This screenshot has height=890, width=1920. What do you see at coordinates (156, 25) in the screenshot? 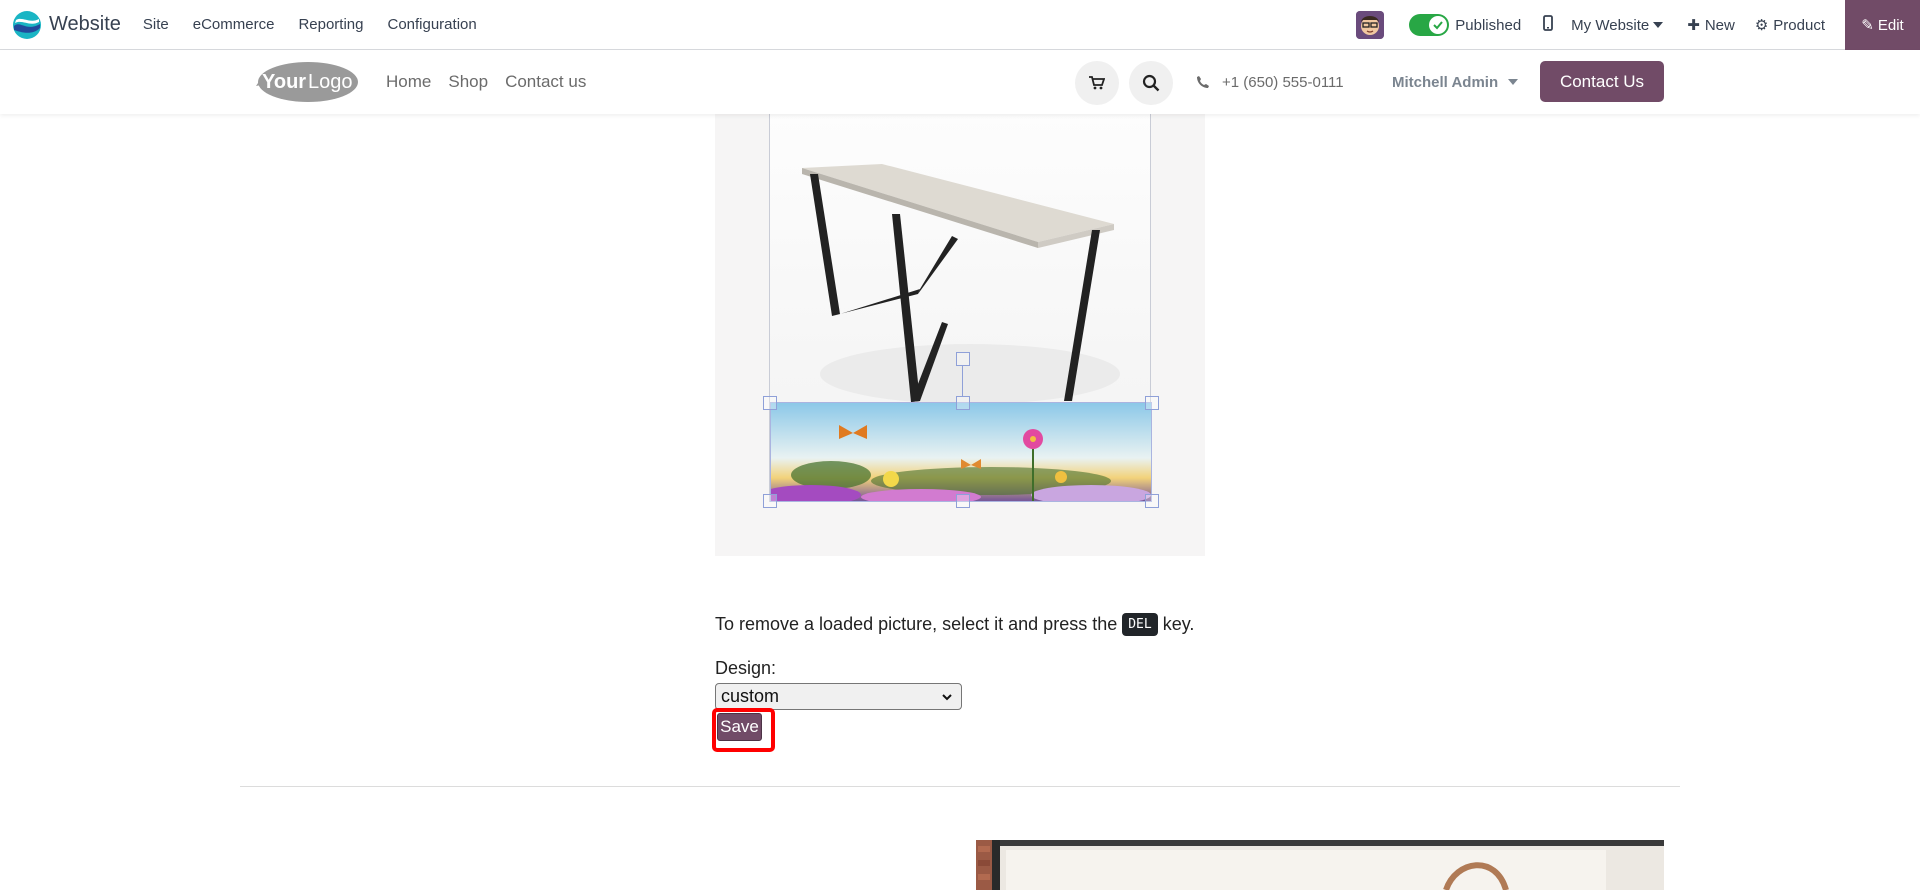
I see `menu-site: Site` at bounding box center [156, 25].